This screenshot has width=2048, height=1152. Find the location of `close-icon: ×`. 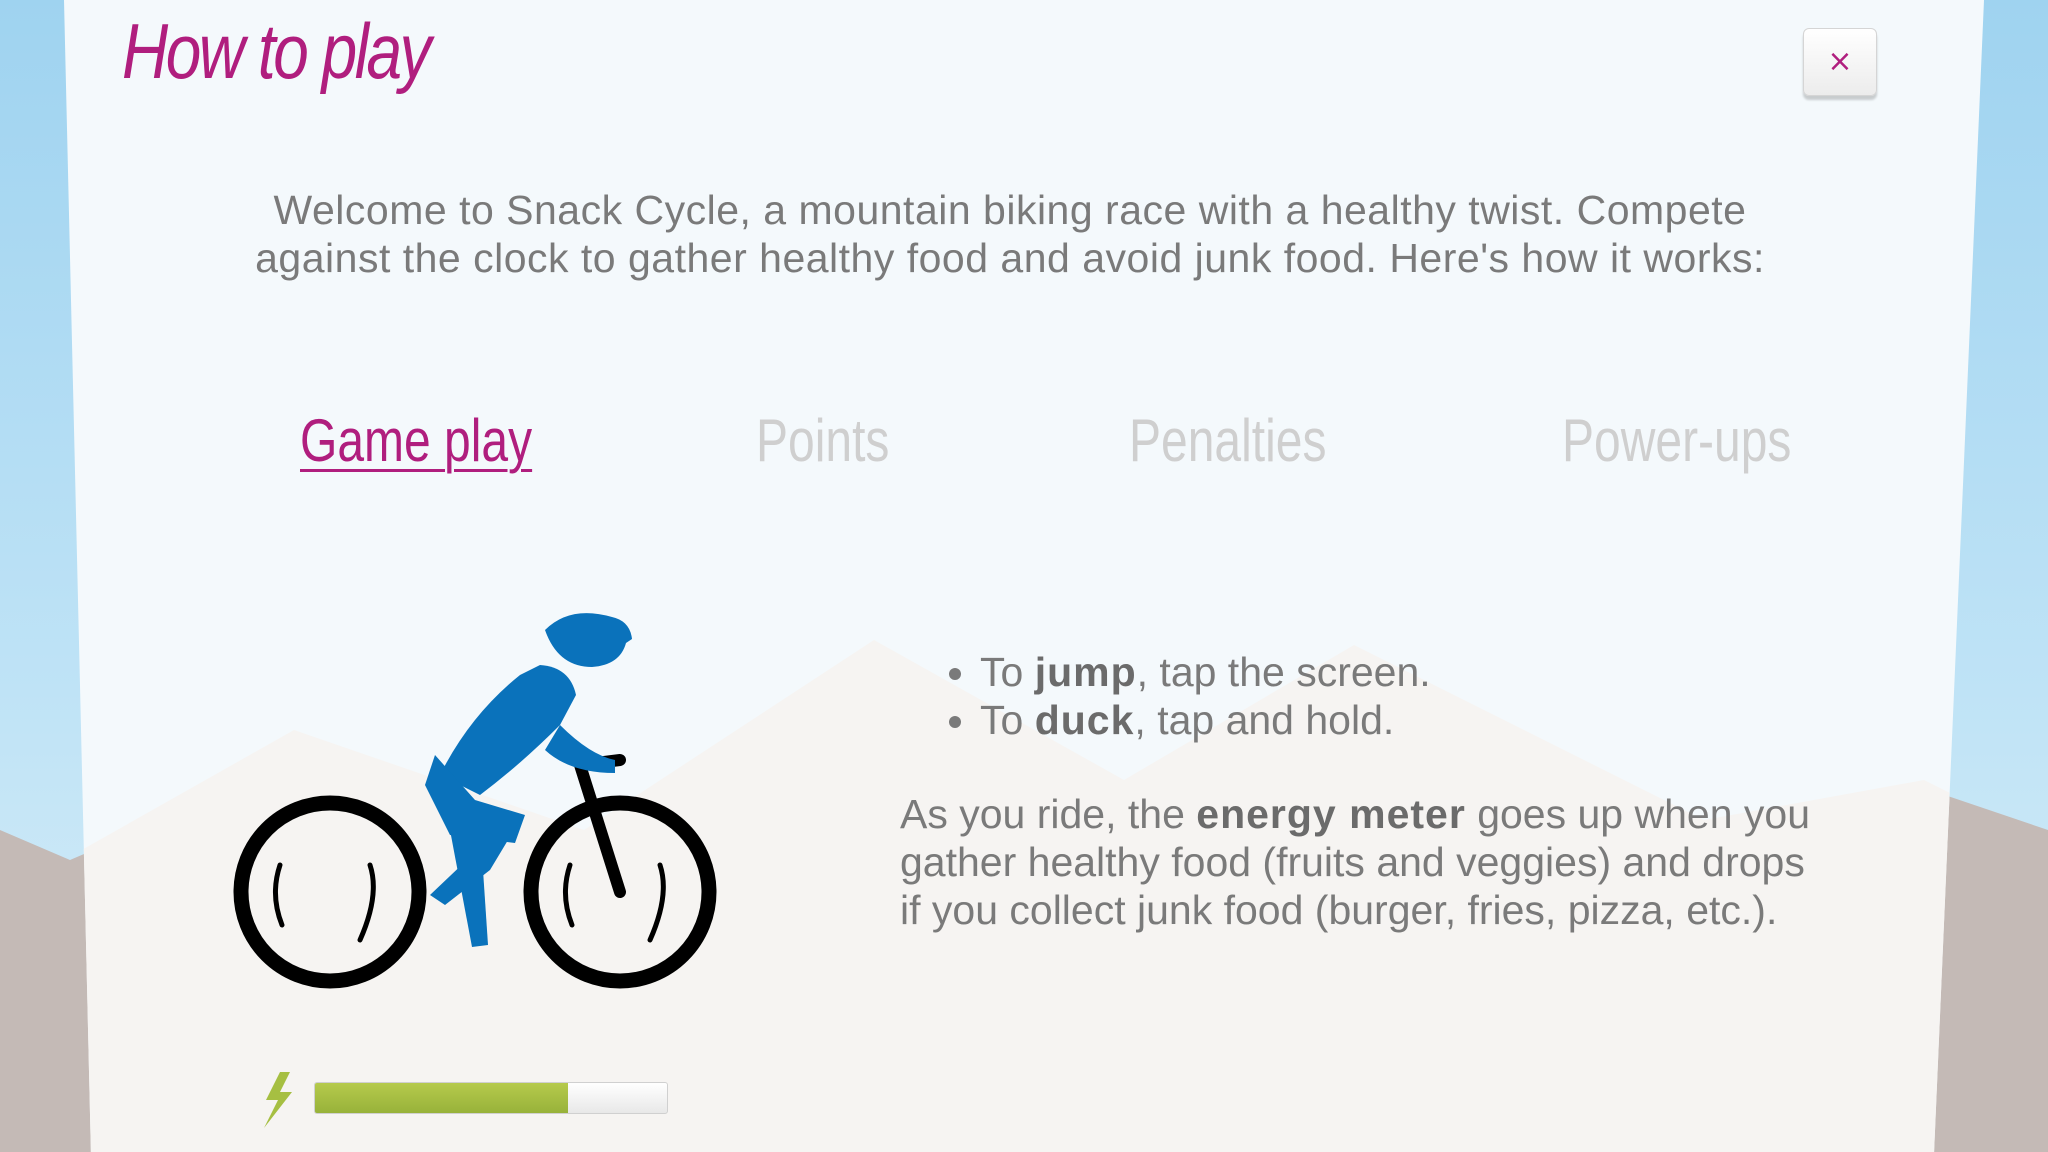

close-icon: × is located at coordinates (1840, 61).